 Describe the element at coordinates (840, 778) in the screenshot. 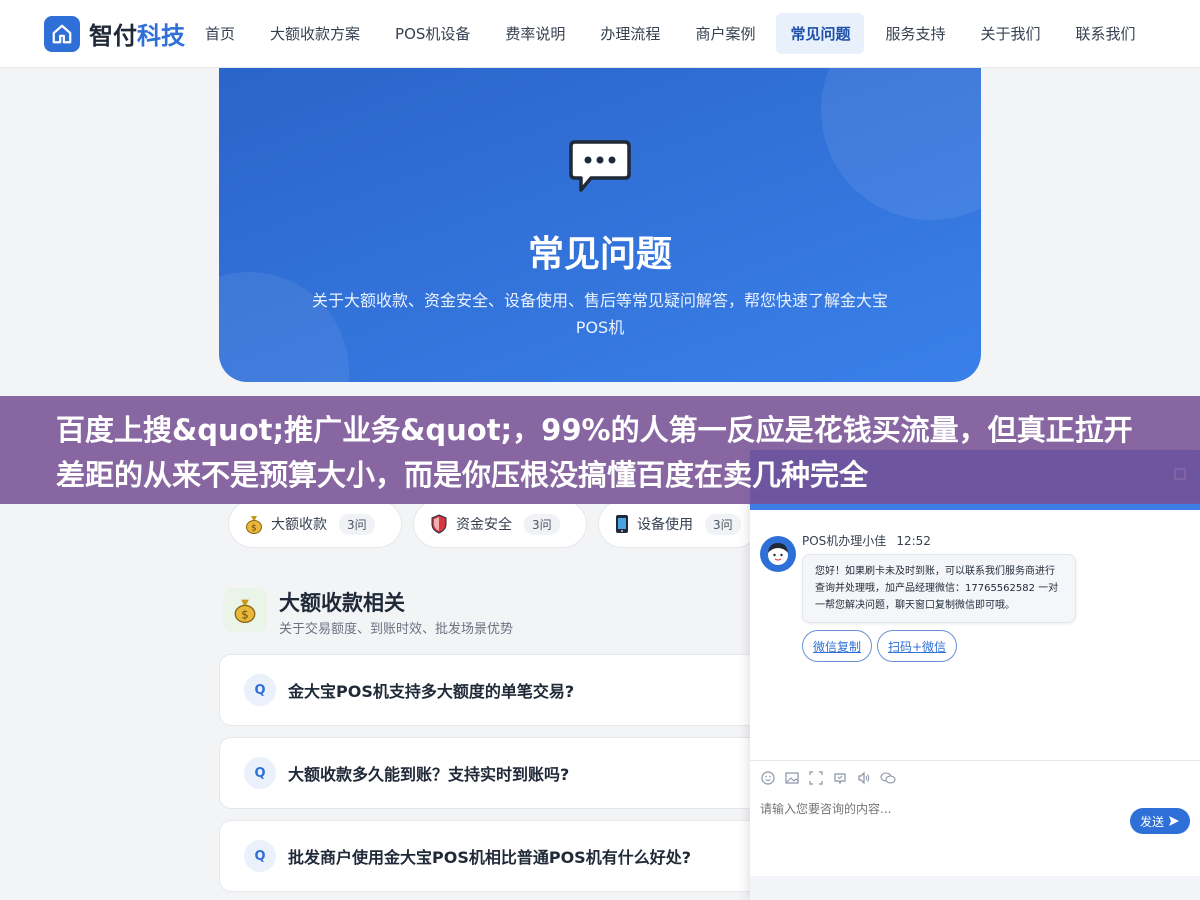

I see `rating-icon` at that location.